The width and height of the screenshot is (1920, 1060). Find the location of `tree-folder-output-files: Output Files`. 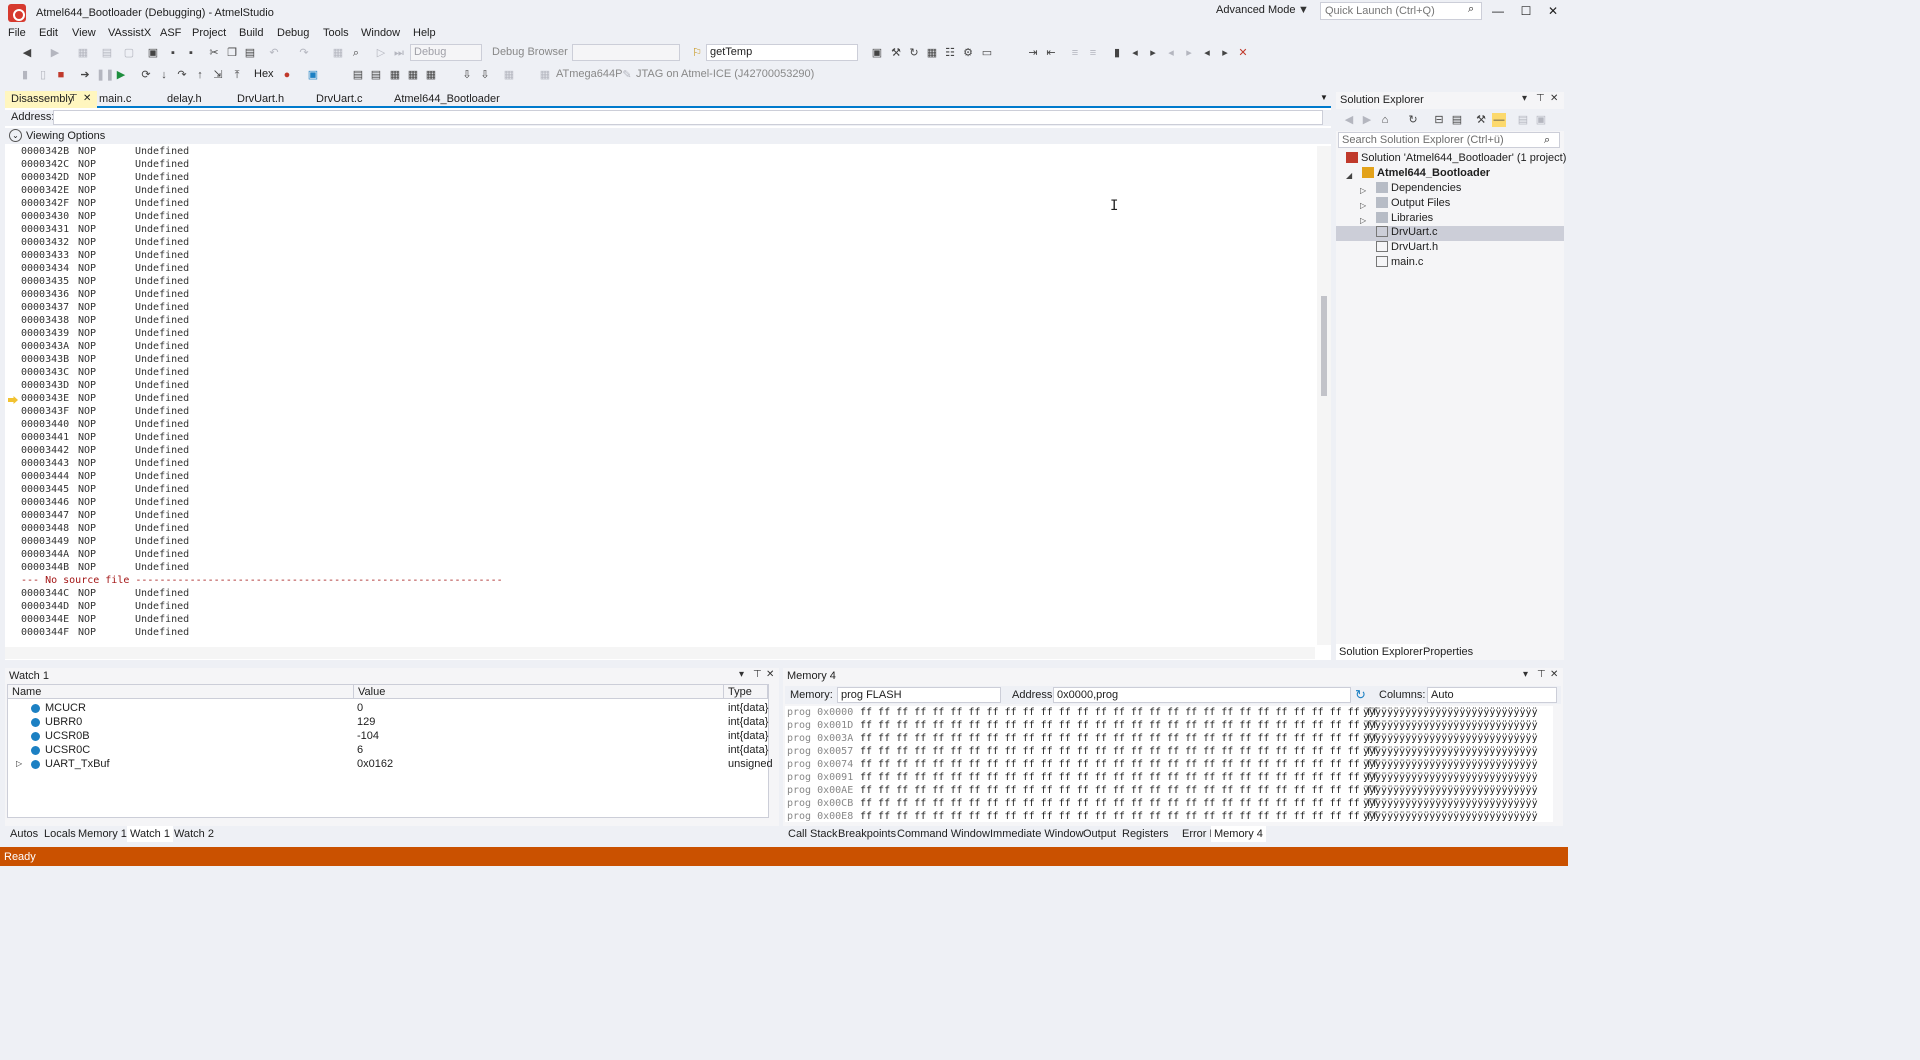

tree-folder-output-files: Output Files is located at coordinates (1413, 204).